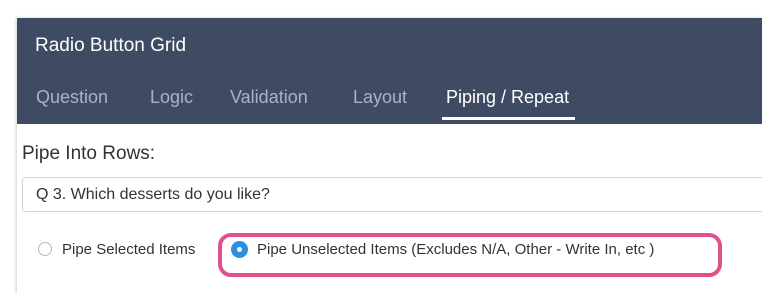 The width and height of the screenshot is (762, 294). I want to click on pipe-into-rows-label: Pipe Into Rows:, so click(89, 153).